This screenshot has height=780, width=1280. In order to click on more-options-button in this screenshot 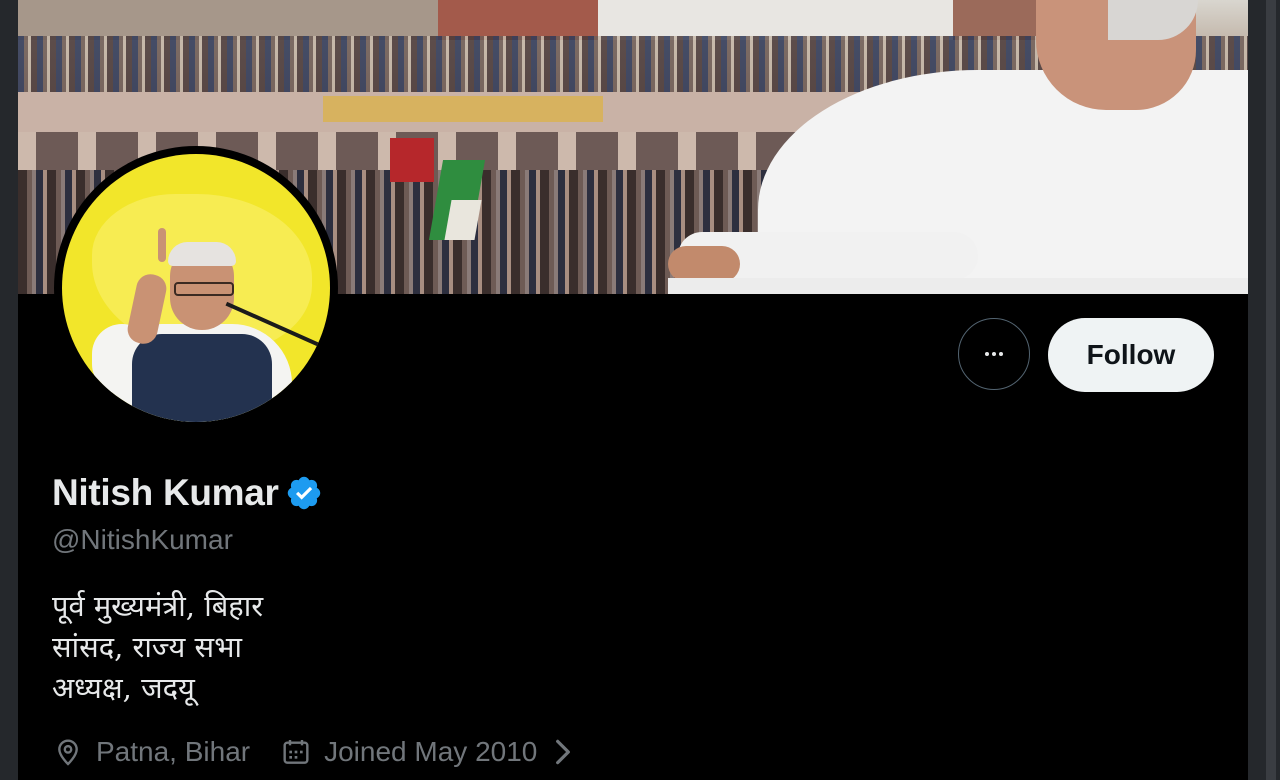, I will do `click(994, 354)`.